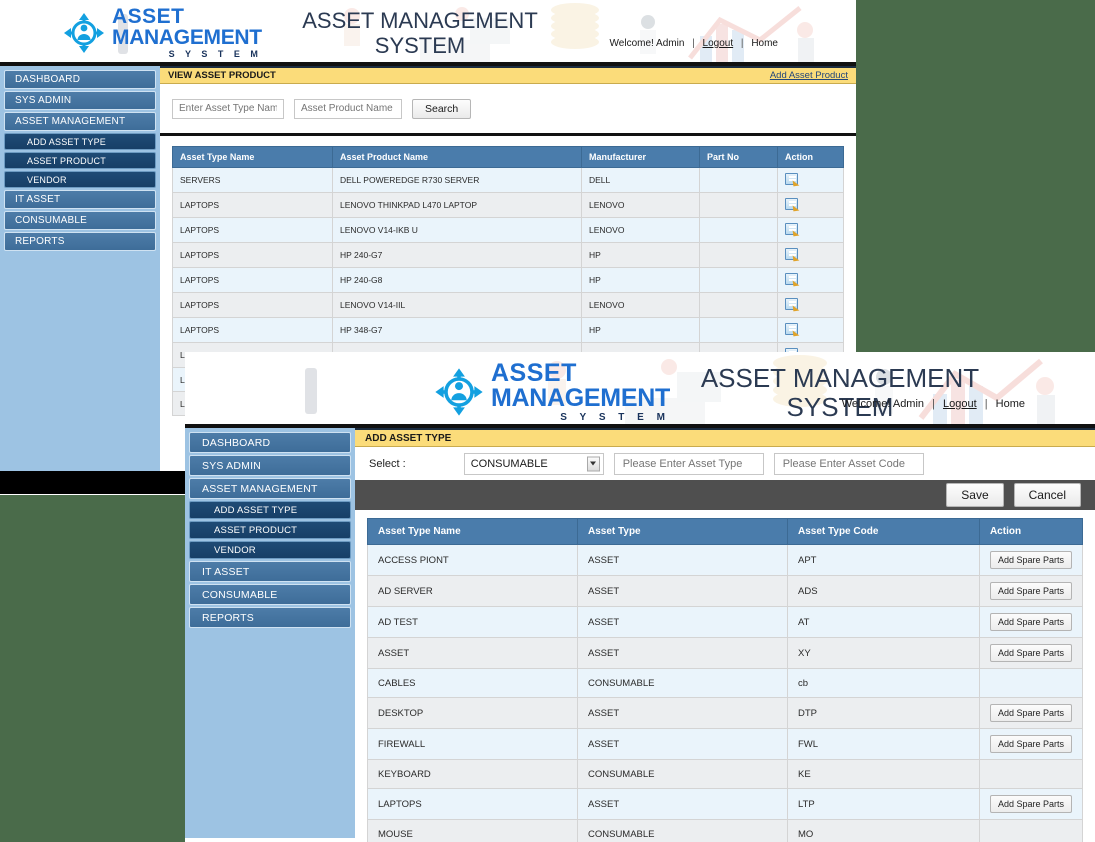  I want to click on table-row: AD SERVER ASSET ADS Add Spare Parts, so click(725, 591).